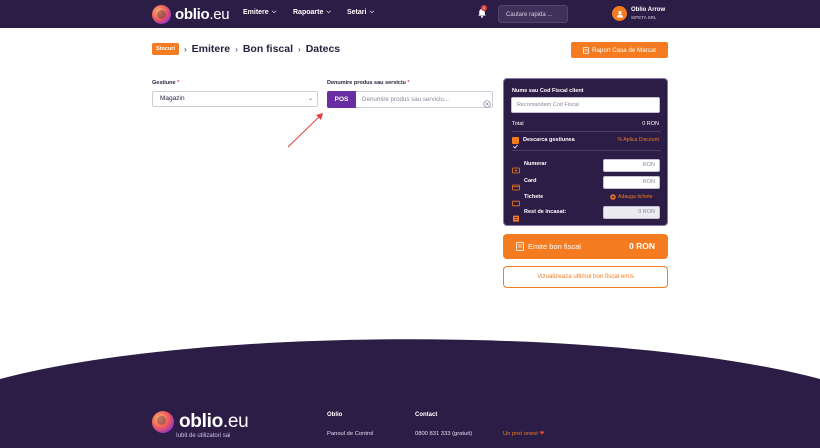 Image resolution: width=820 pixels, height=448 pixels. I want to click on client-label: Nume sau Cod Fiscal client, so click(548, 91).